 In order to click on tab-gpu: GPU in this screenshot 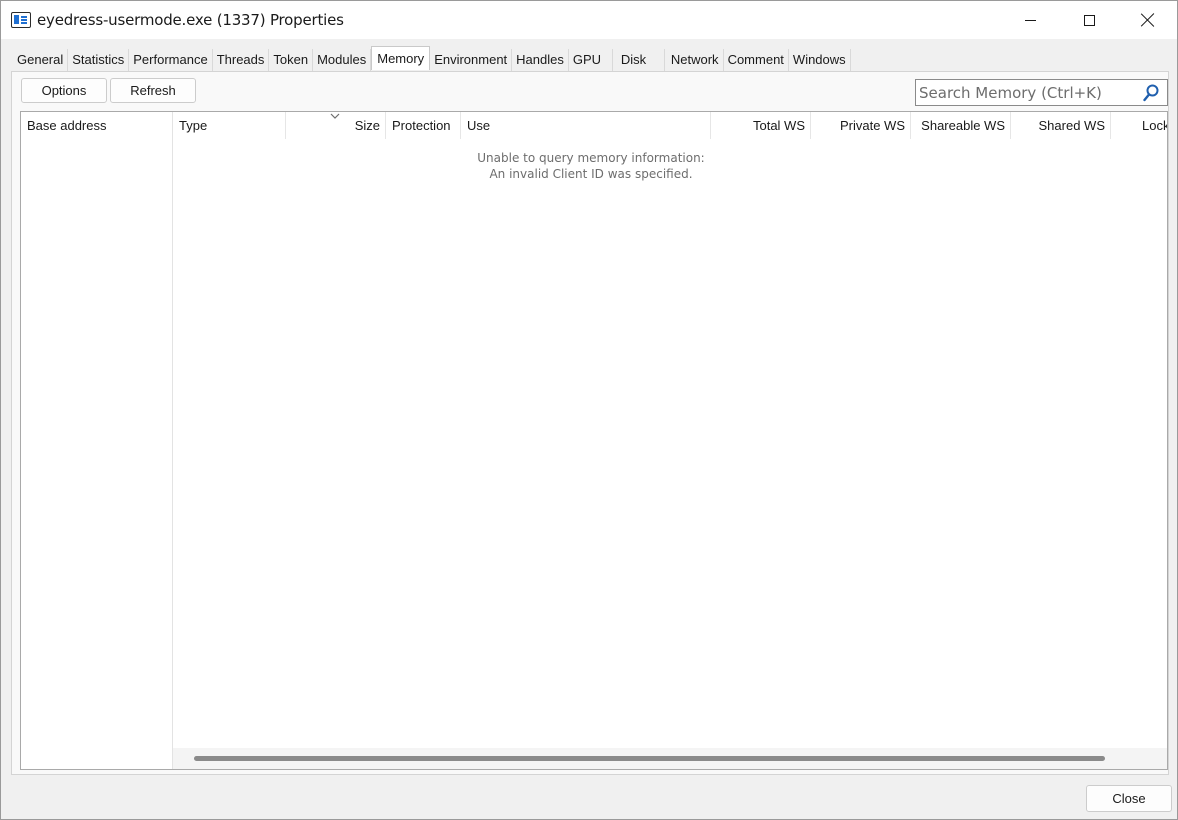, I will do `click(590, 60)`.